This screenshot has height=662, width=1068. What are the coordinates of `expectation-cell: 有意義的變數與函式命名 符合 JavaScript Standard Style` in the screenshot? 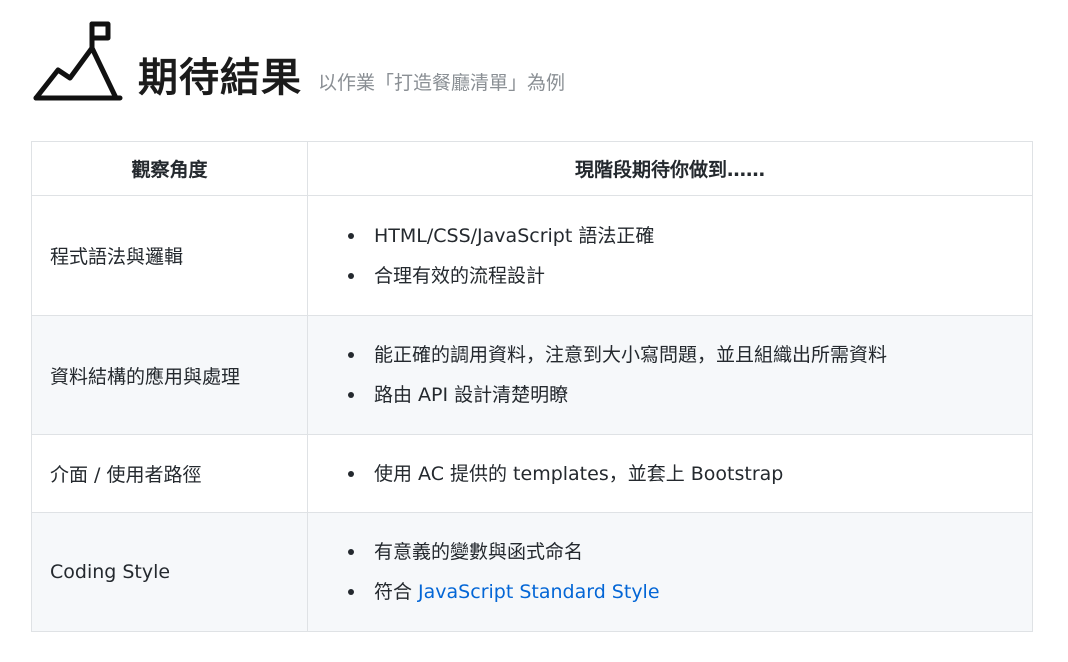 It's located at (670, 572).